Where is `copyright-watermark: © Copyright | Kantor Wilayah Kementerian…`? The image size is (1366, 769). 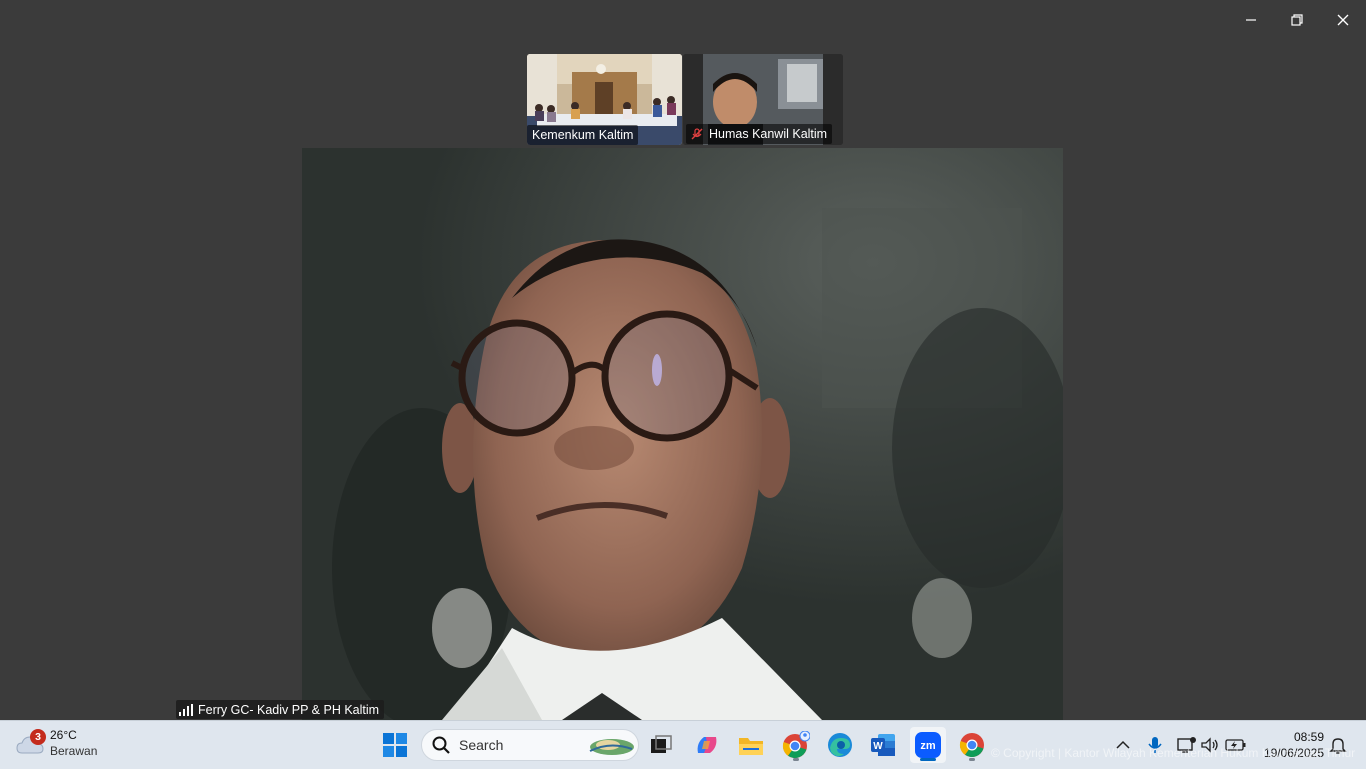 copyright-watermark: © Copyright | Kantor Wilayah Kementerian… is located at coordinates (1173, 753).